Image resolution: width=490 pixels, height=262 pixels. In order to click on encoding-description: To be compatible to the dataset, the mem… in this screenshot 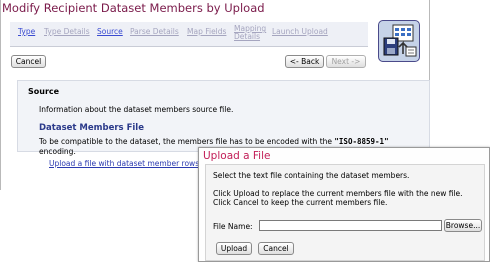, I will do `click(186, 141)`.